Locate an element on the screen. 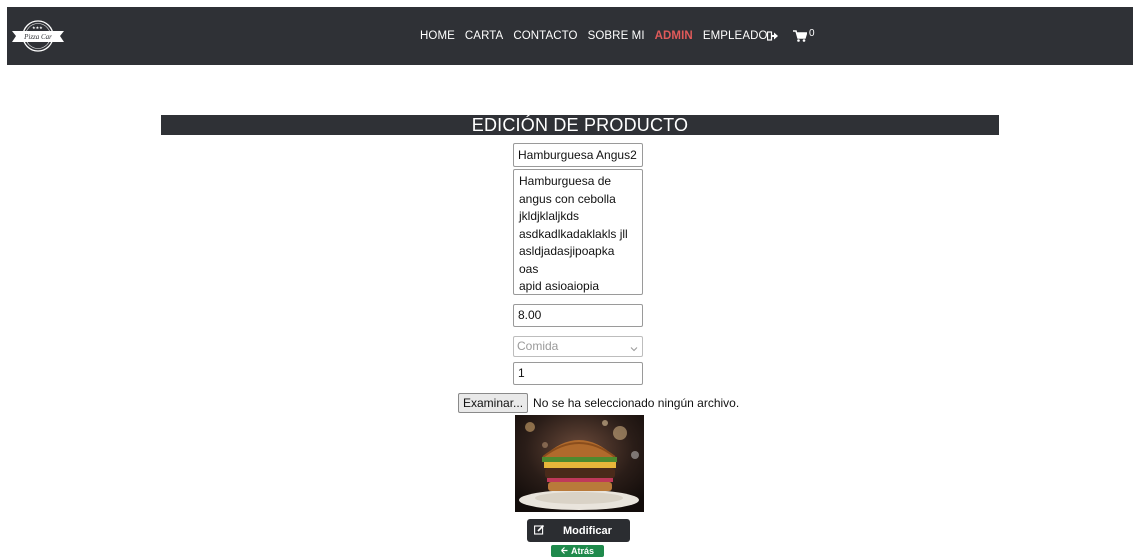 The image size is (1133, 557). nav-link-sobre-mi: SOBRE MI is located at coordinates (616, 36).